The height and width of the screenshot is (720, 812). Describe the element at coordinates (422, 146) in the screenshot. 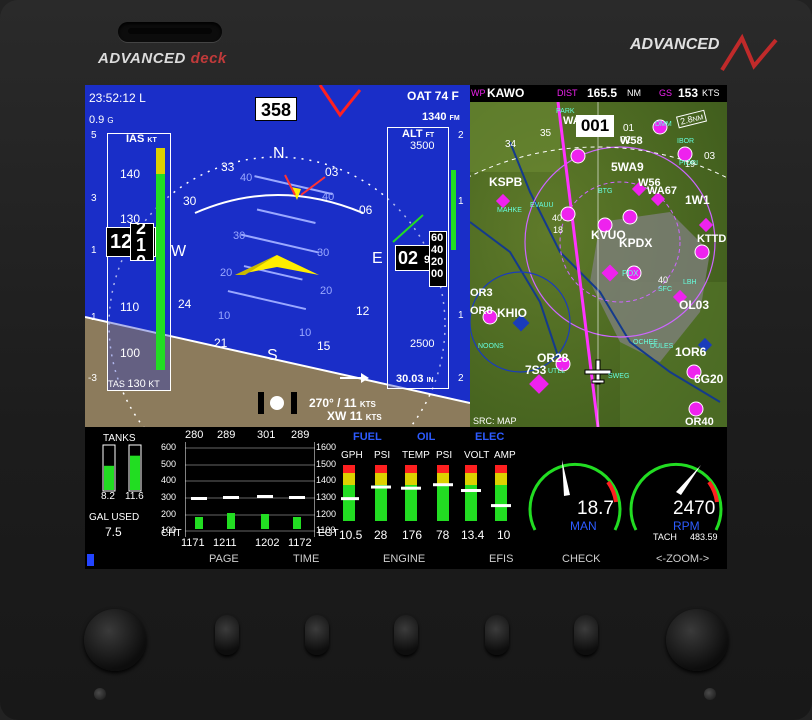

I see `alt-tick: 3500` at that location.